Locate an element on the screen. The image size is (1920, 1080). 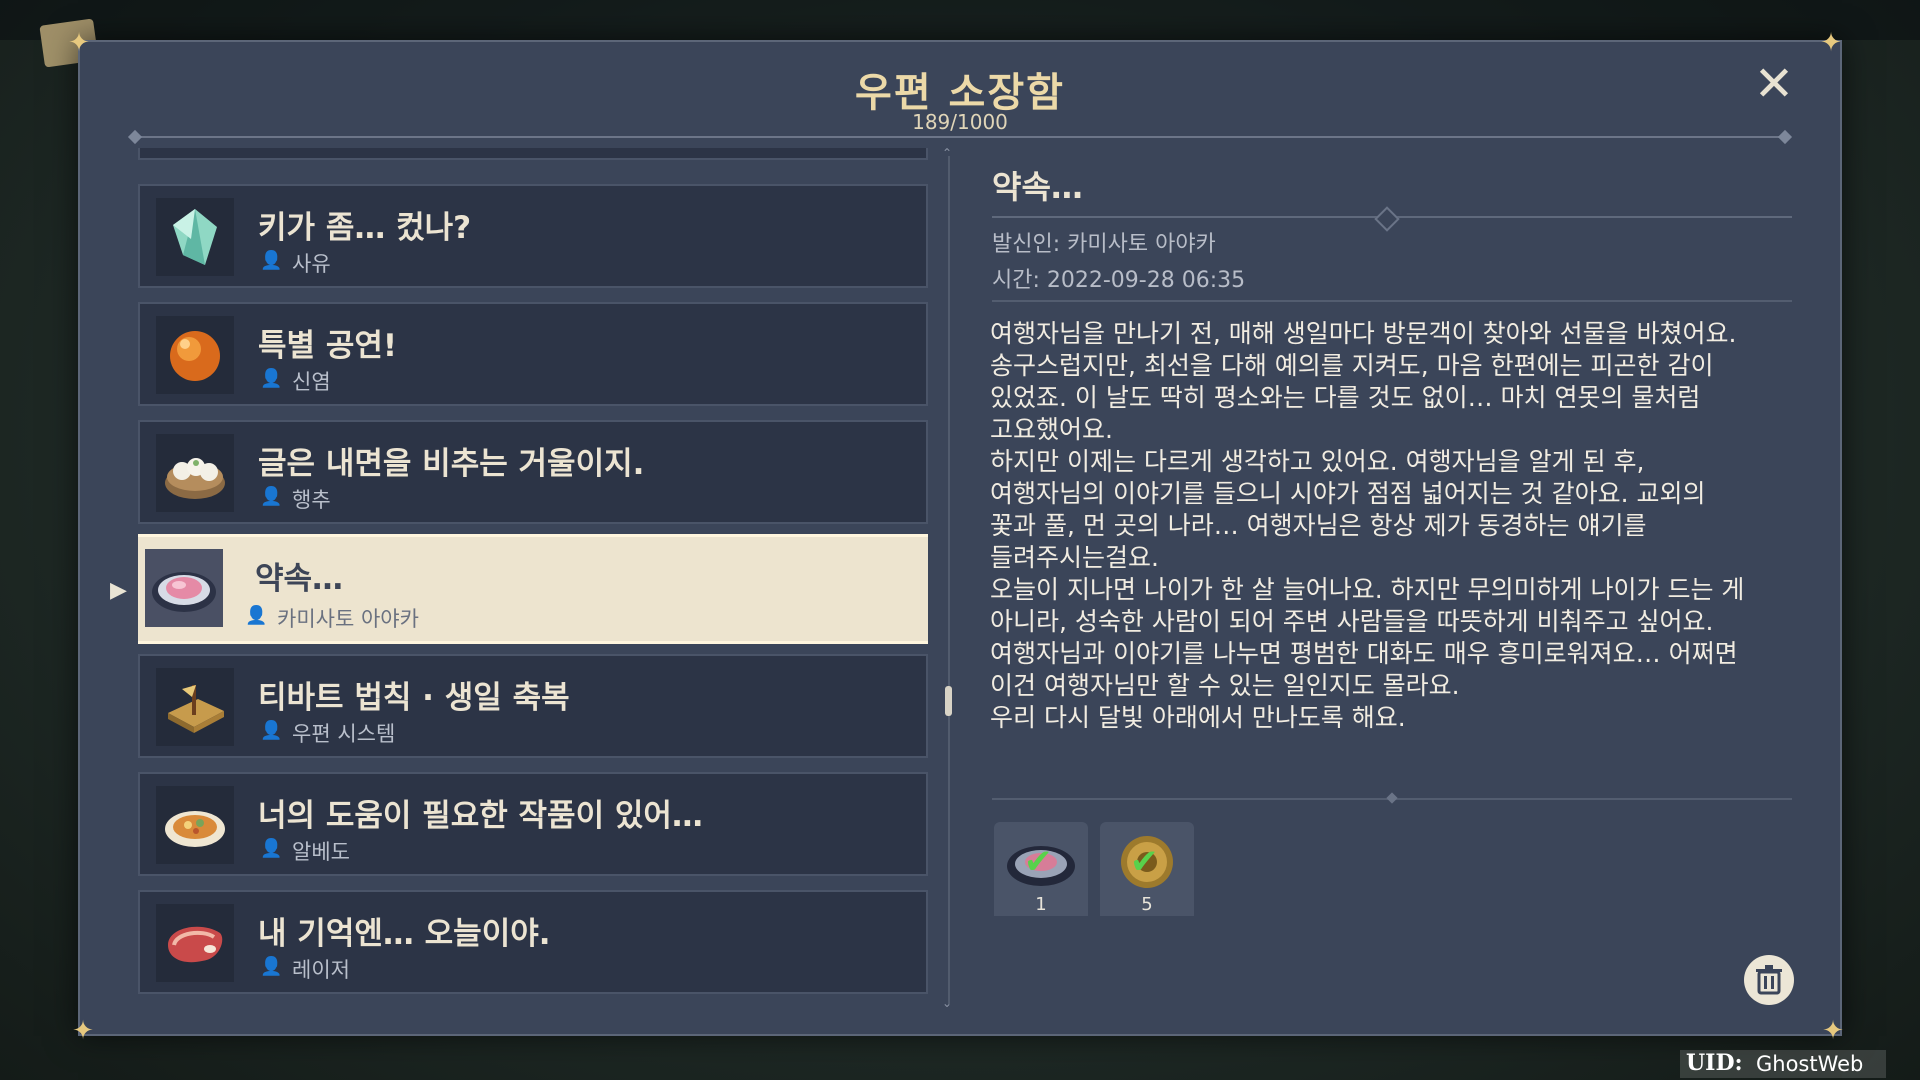
mail-subject: 글은 내면을 비추는 거울이지. is located at coordinates (451, 464).